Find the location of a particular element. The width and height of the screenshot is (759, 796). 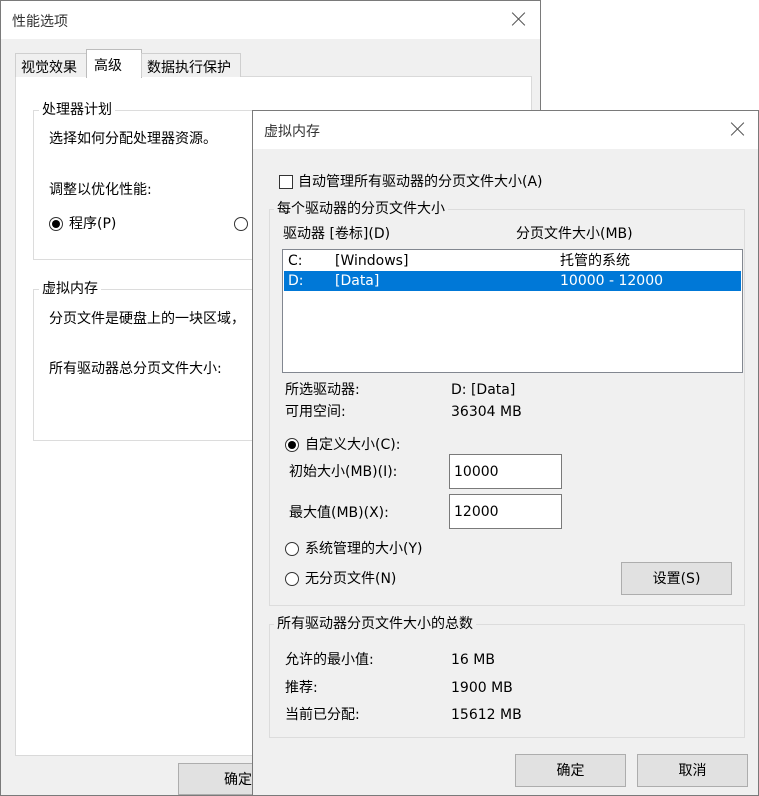

currently-allocated-label: 当前已分配: is located at coordinates (322, 715).